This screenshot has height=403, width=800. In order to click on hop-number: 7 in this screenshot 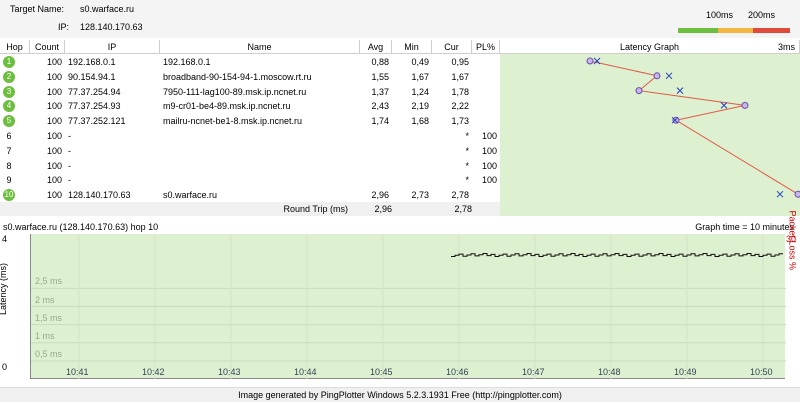, I will do `click(9, 150)`.